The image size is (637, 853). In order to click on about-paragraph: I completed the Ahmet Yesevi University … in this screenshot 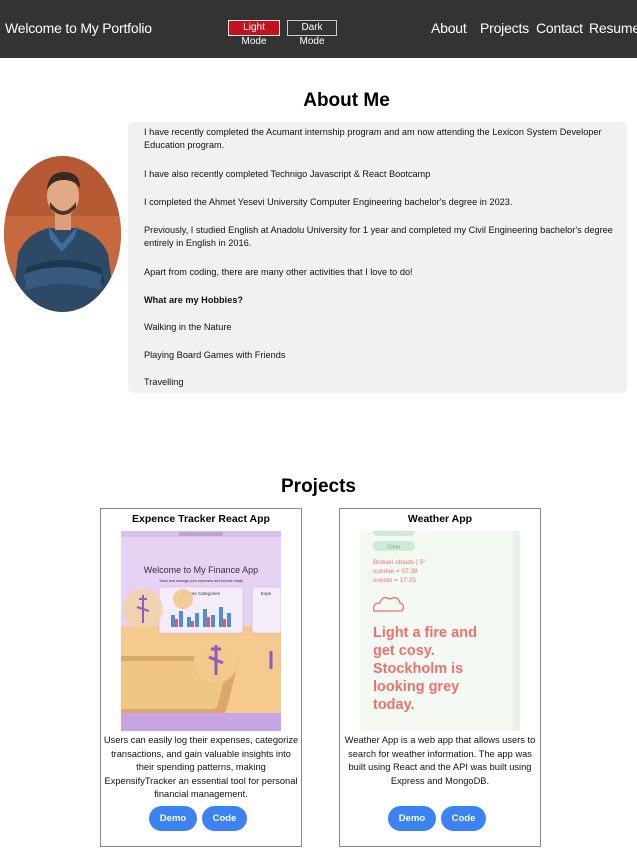, I will do `click(328, 202)`.